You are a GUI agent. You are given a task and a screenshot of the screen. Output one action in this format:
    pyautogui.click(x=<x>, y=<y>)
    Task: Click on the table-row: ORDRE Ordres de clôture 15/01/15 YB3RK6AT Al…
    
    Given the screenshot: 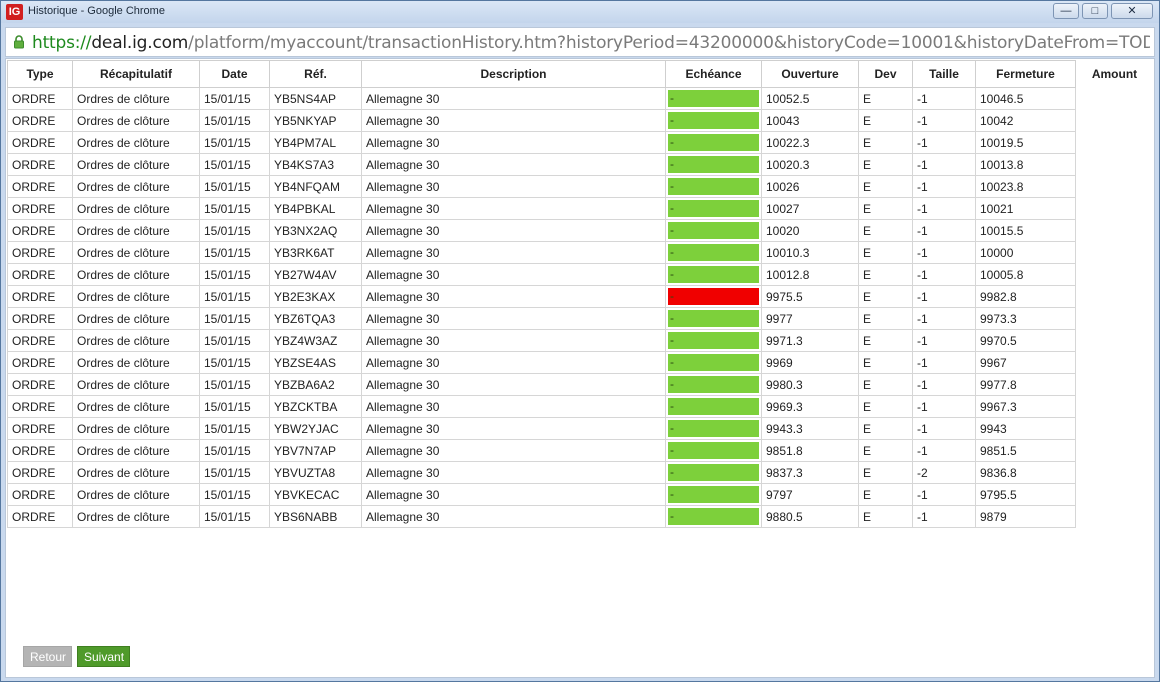 What is the action you would take?
    pyautogui.click(x=580, y=252)
    